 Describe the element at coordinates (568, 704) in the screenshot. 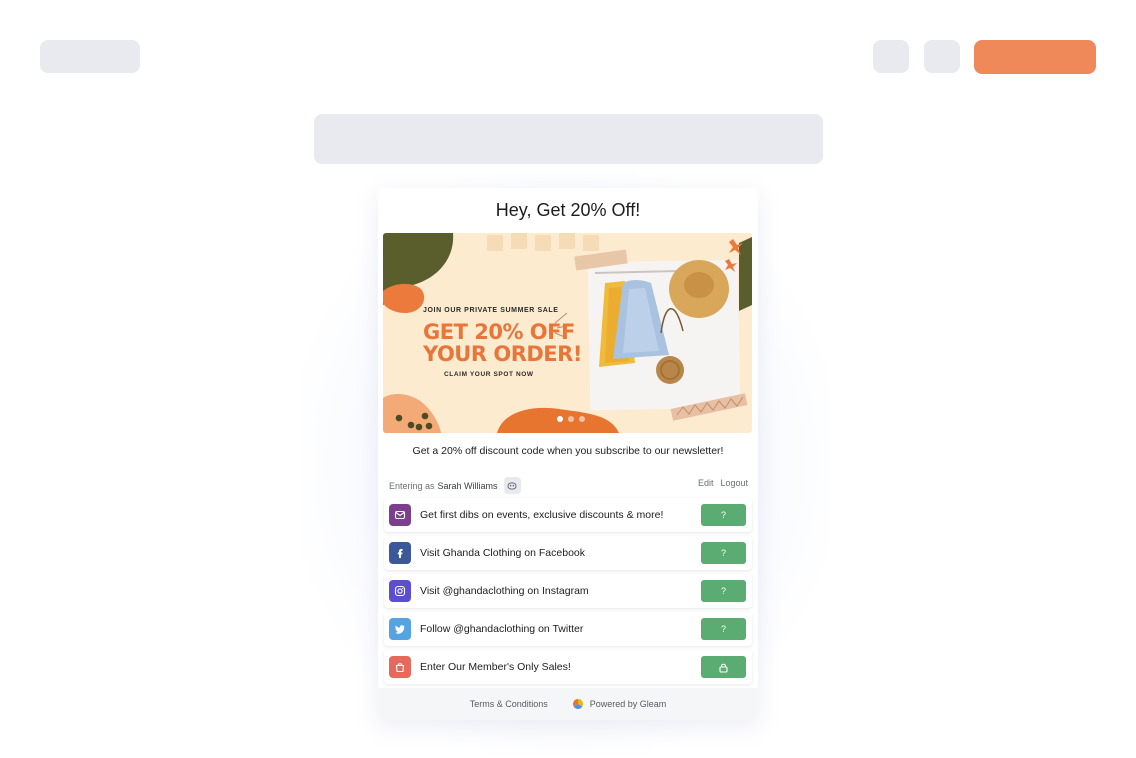

I see `widget-footer: Terms & Conditions Powered by Gleam` at that location.